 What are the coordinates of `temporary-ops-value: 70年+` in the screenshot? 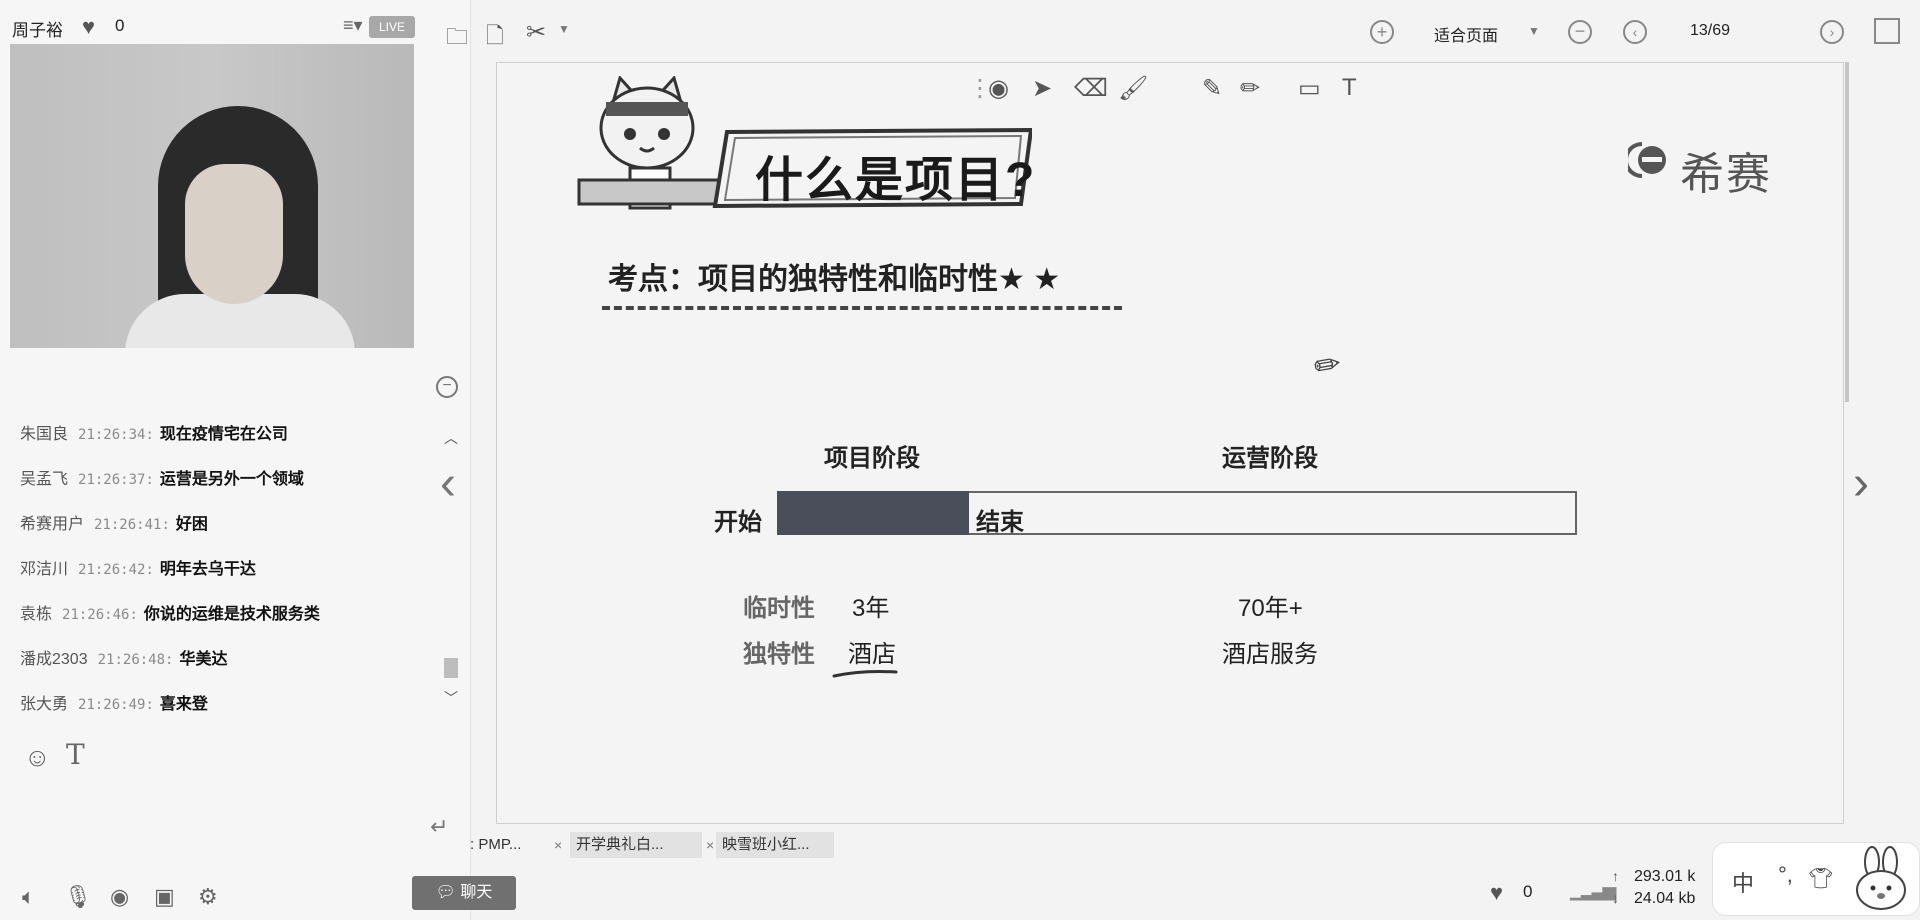 It's located at (1270, 608).